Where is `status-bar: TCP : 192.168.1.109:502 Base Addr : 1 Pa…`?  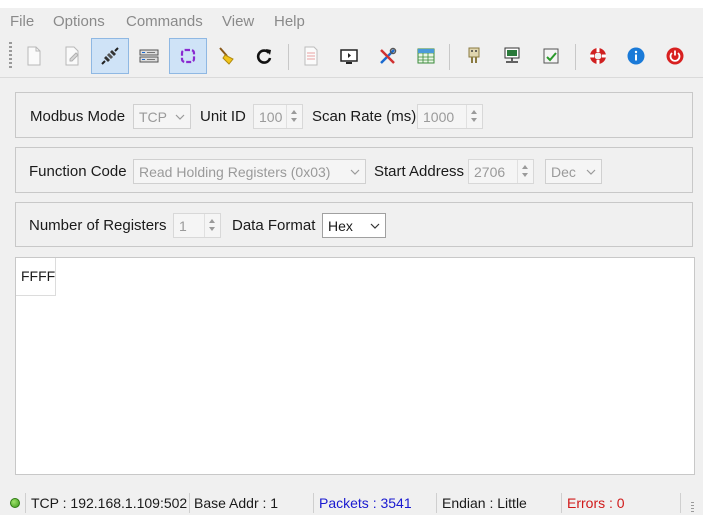
status-bar: TCP : 192.168.1.109:502 Base Addr : 1 Pa… is located at coordinates (351, 502).